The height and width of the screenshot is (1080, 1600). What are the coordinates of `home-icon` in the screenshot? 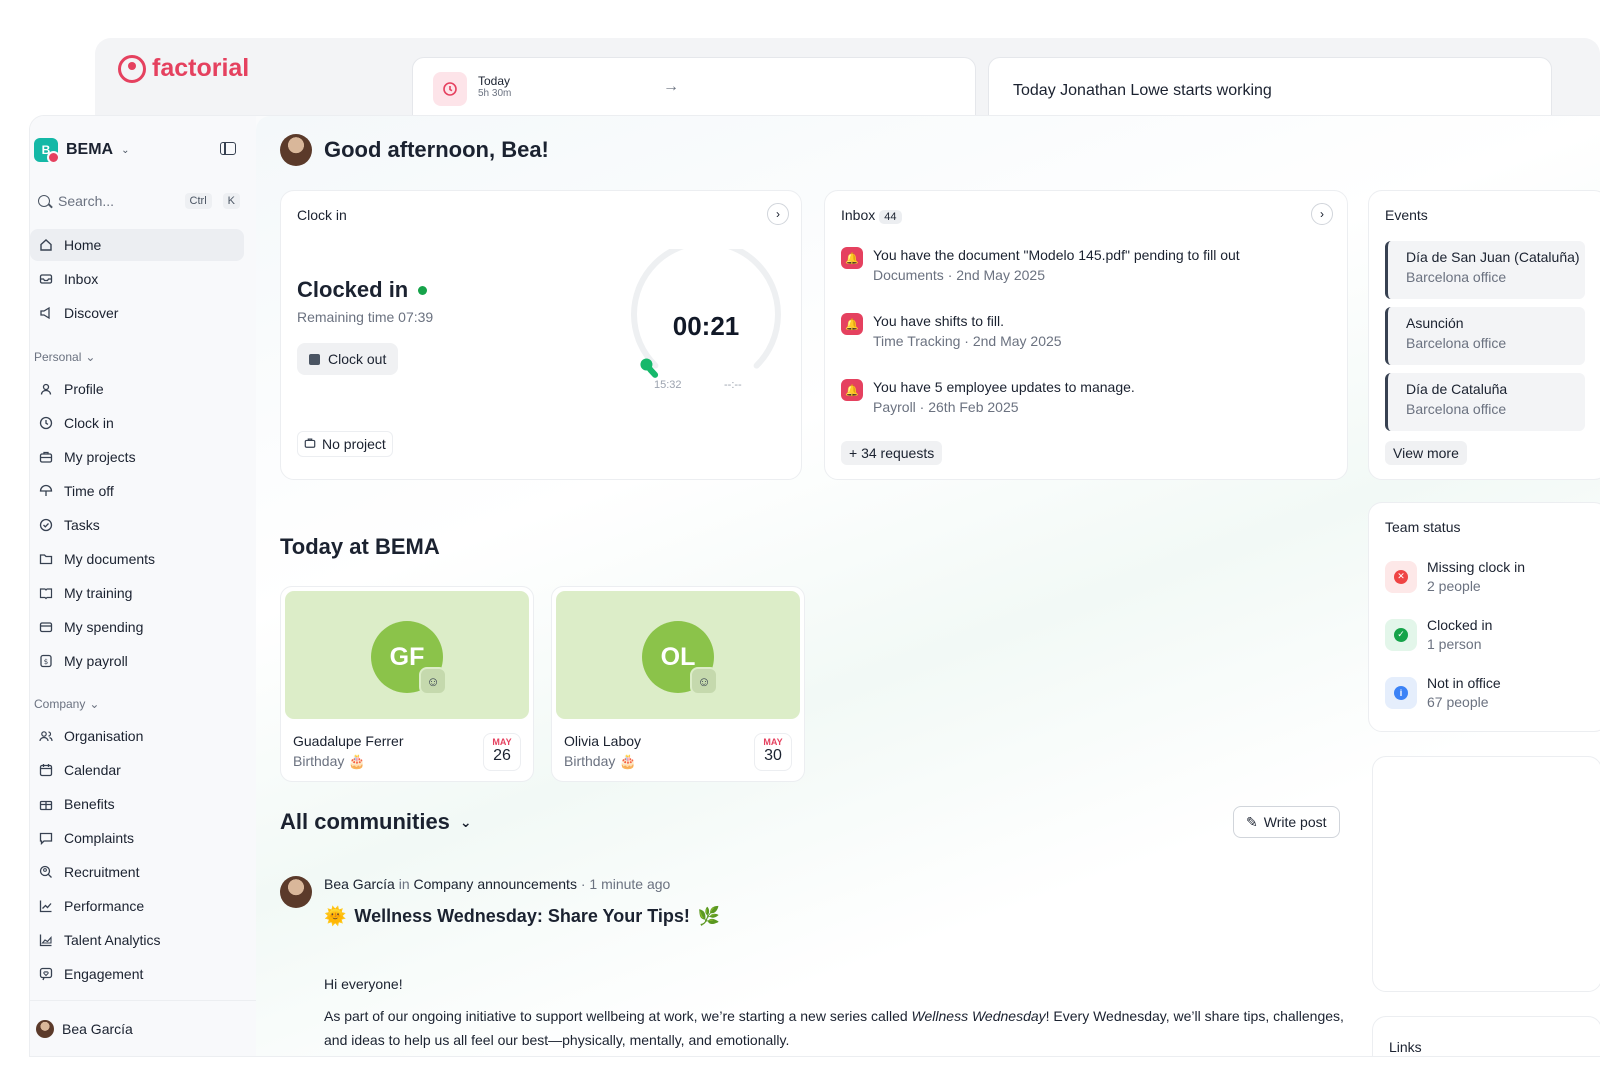 It's located at (46, 245).